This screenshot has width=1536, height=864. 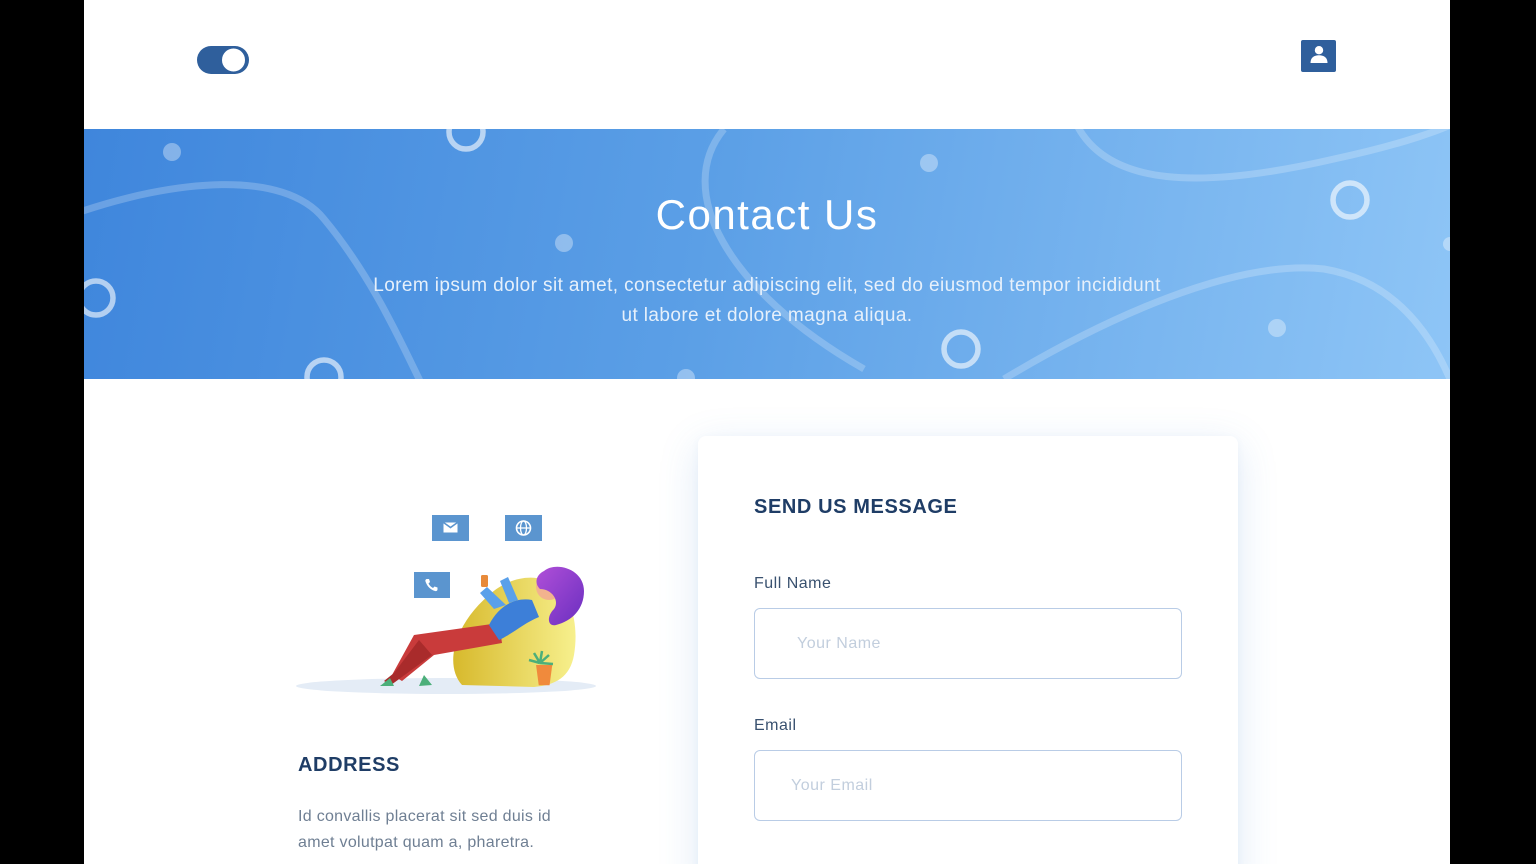 What do you see at coordinates (450, 528) in the screenshot?
I see `mail-icon` at bounding box center [450, 528].